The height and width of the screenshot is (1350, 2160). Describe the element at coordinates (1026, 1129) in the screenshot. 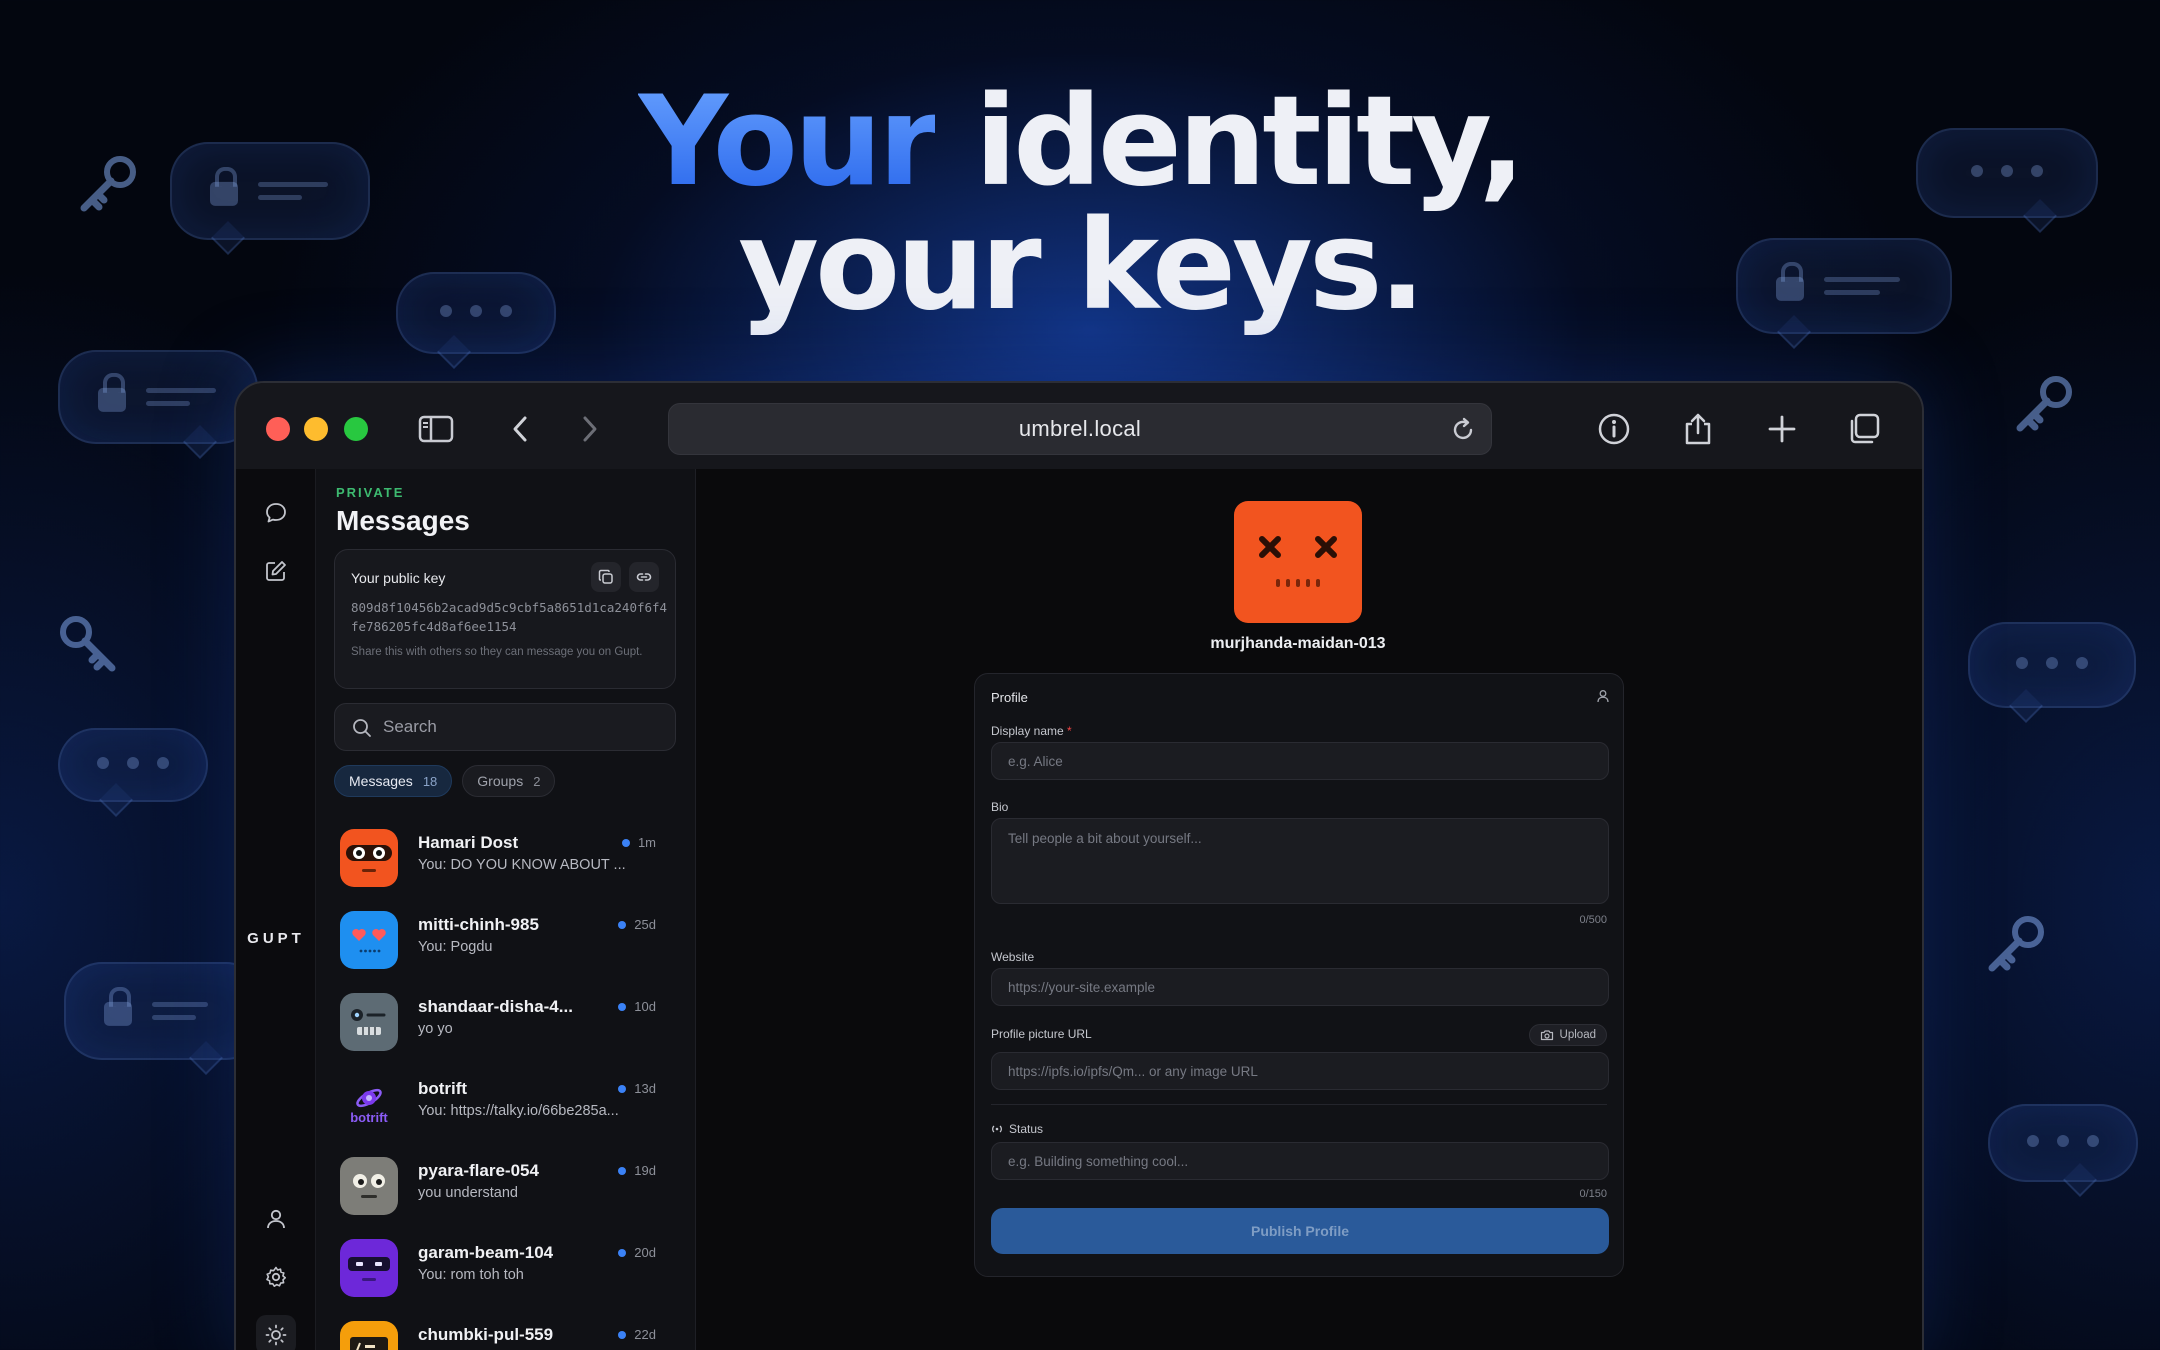

I see `status-label-text: Status` at that location.